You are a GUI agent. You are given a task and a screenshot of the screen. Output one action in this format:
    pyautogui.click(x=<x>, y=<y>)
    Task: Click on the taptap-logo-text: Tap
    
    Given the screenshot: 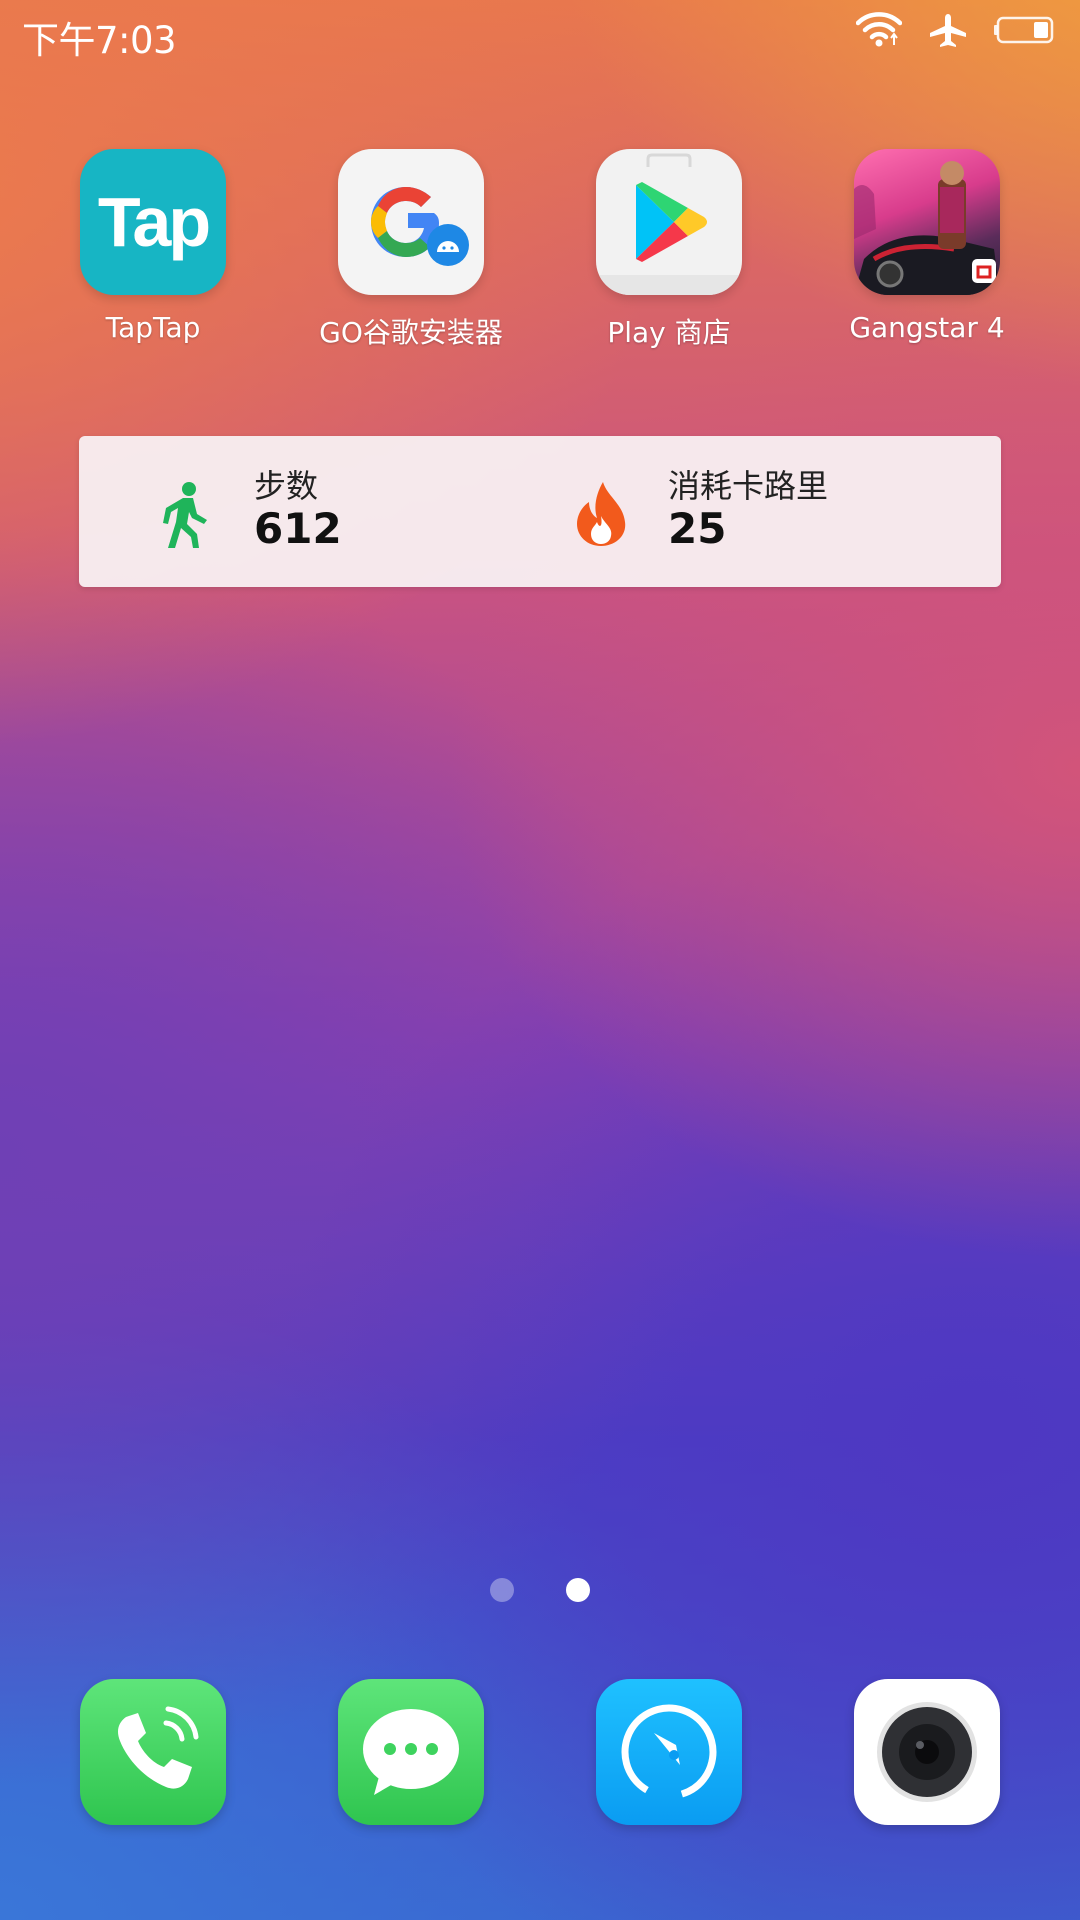 What is the action you would take?
    pyautogui.click(x=154, y=222)
    